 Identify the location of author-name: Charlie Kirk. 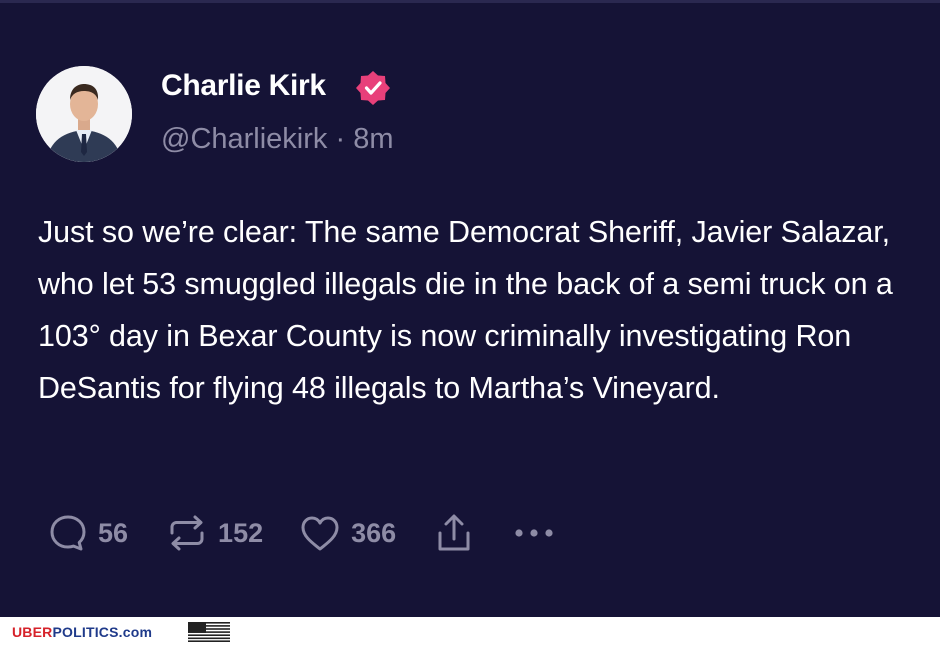
(243, 86).